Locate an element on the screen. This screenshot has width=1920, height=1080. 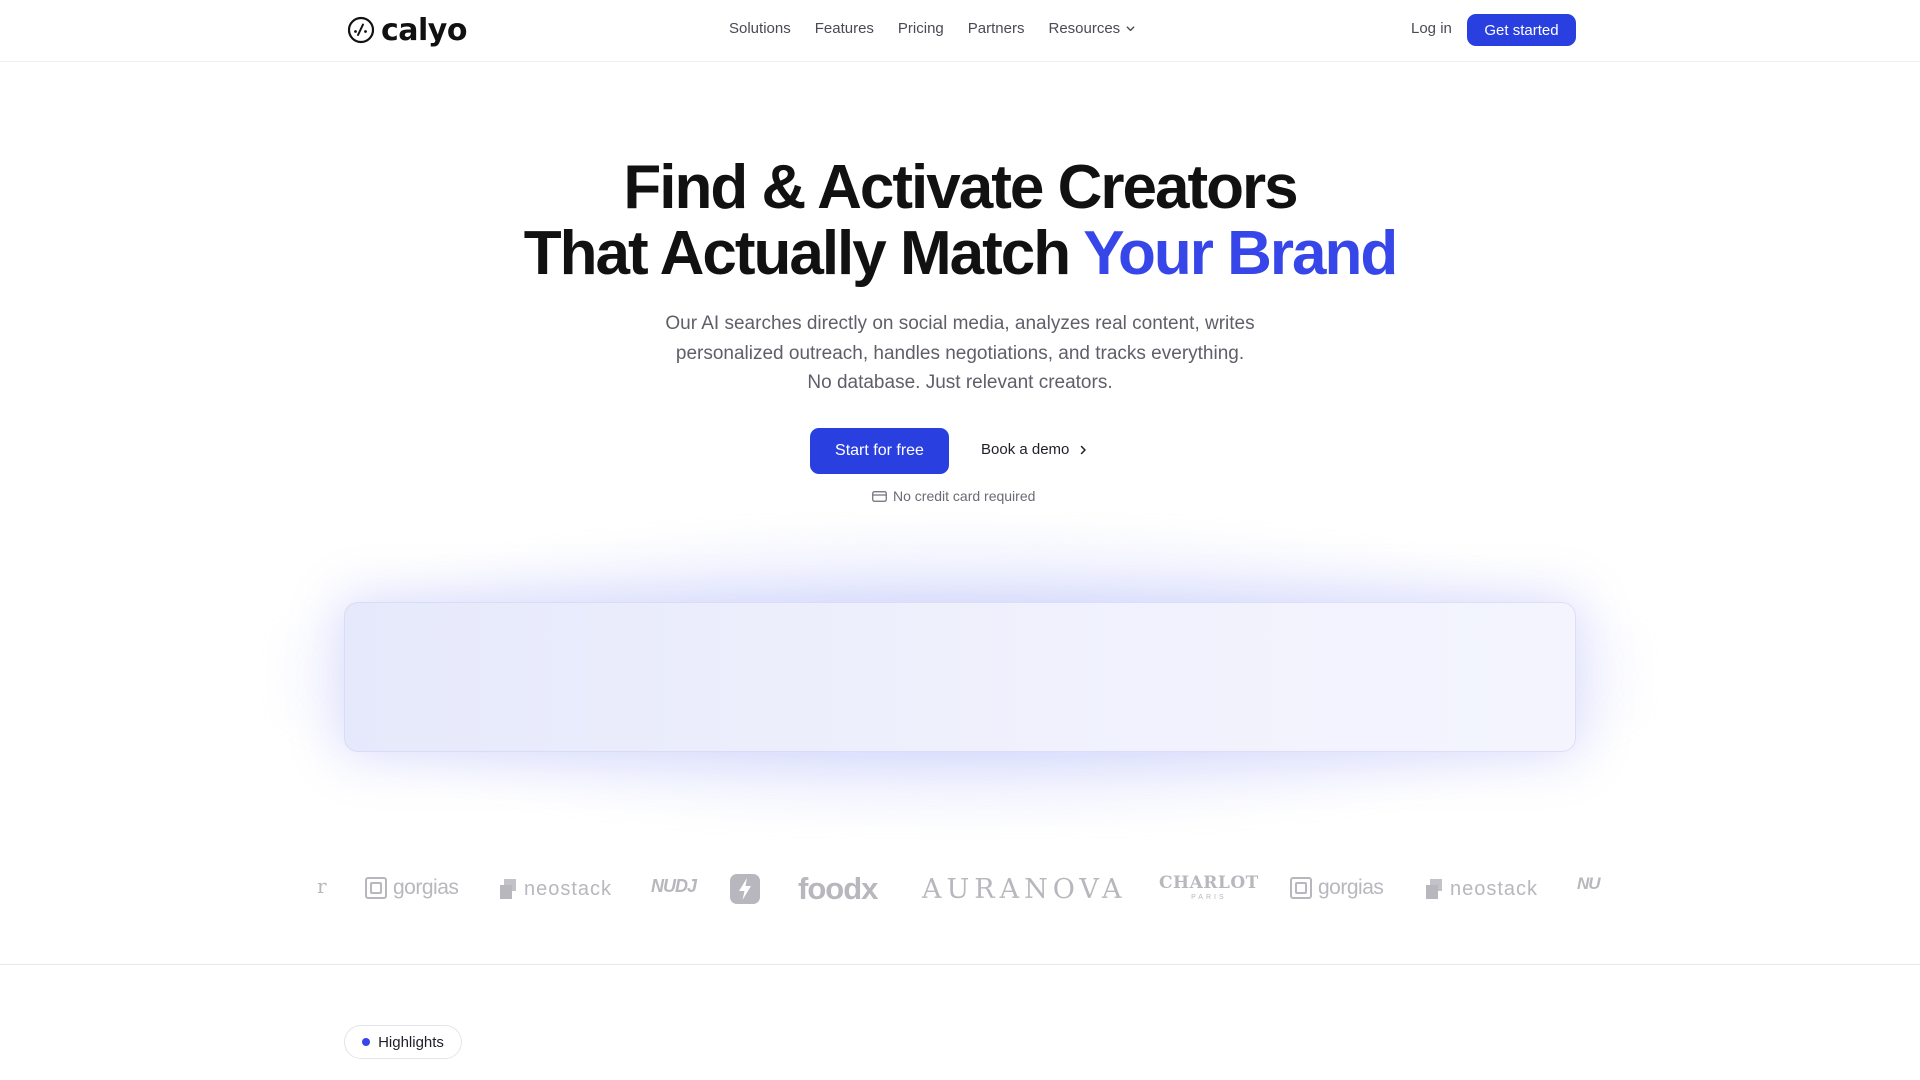
no-credit-card-text: No credit card required is located at coordinates (964, 496).